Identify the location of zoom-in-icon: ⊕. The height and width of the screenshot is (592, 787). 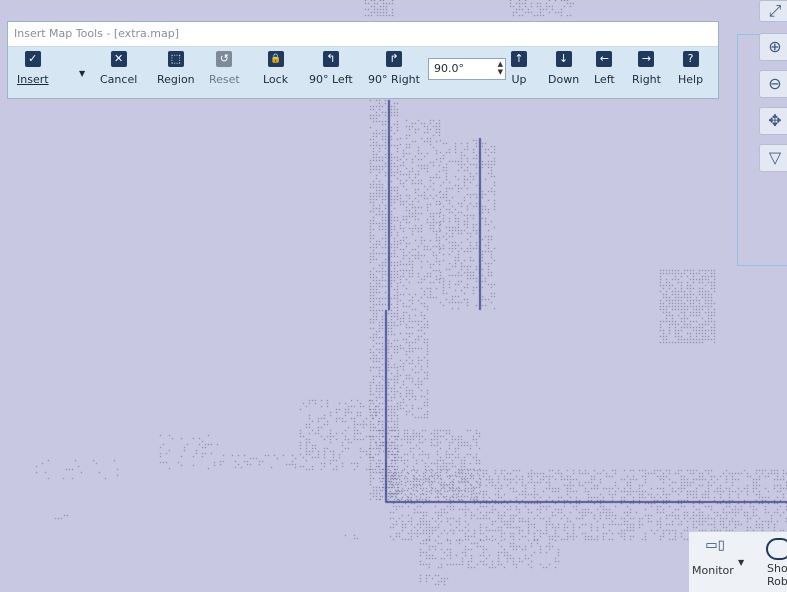
(775, 46).